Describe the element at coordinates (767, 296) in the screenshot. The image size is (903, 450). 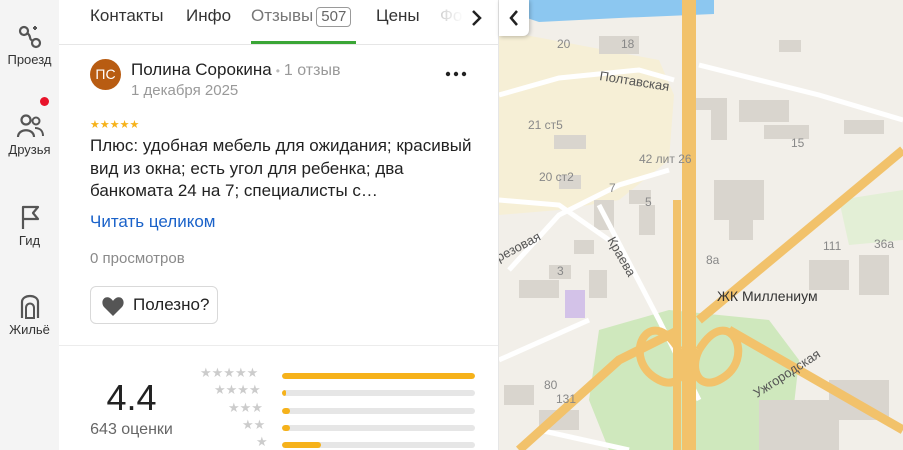
I see `map-label-millenium: ЖК Миллениум` at that location.